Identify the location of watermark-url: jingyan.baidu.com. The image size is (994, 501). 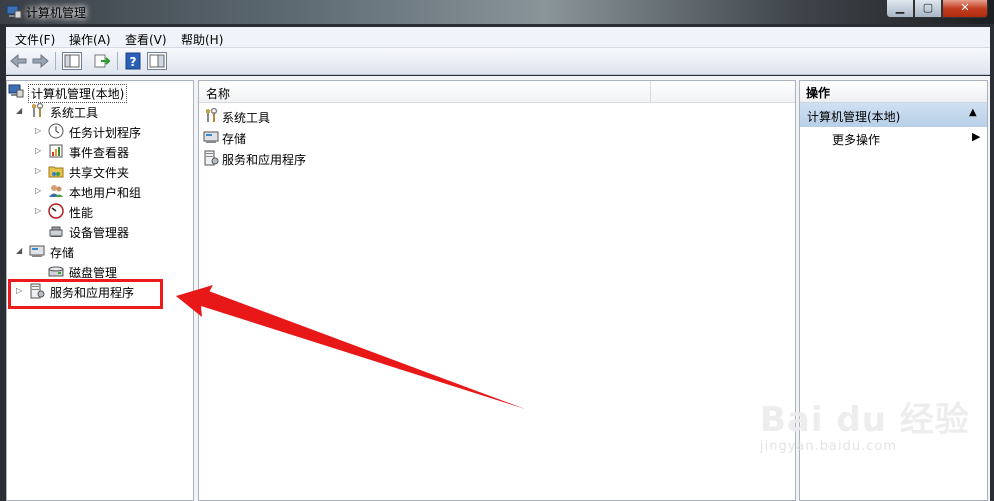
(828, 446).